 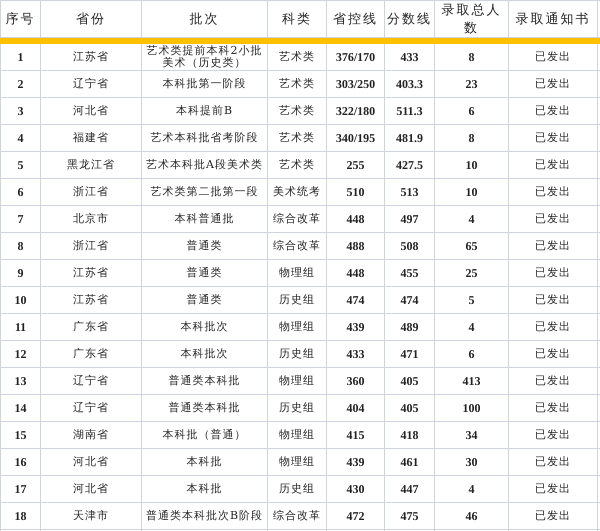 I want to click on table-cell: 413, so click(x=471, y=381).